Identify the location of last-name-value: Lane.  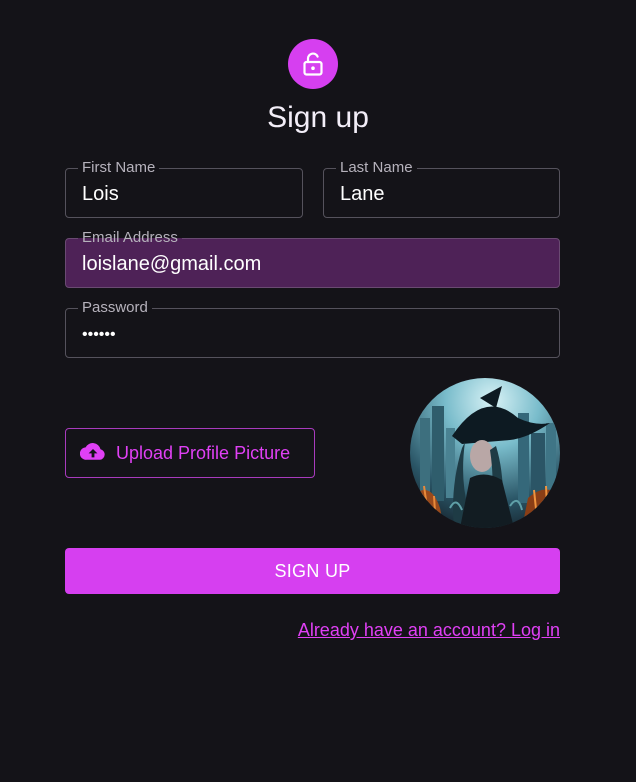
(362, 194).